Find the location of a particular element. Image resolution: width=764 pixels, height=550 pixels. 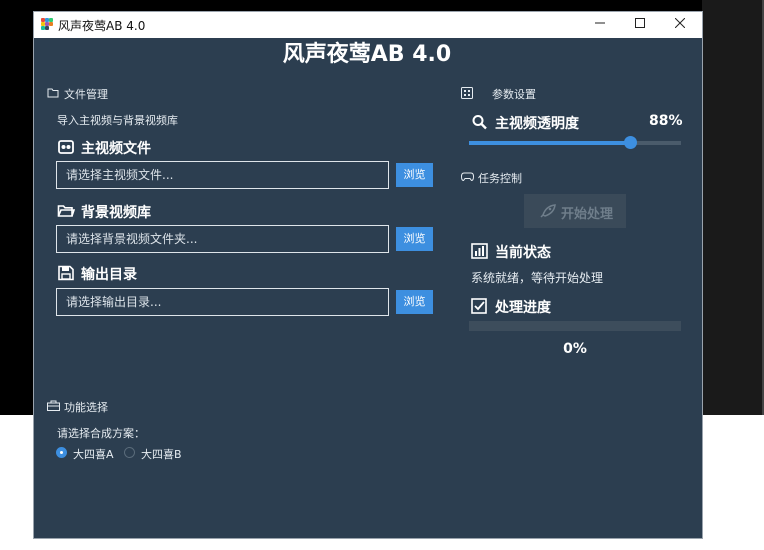

minimize-button is located at coordinates (600, 25).